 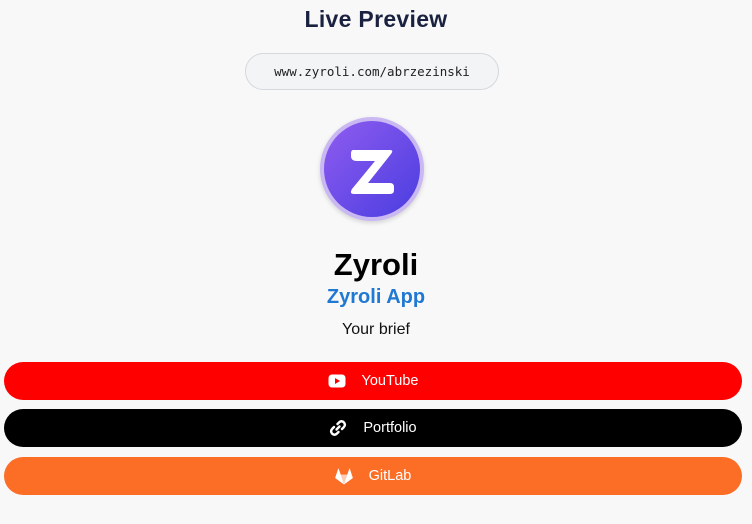 I want to click on youtube-icon, so click(x=337, y=381).